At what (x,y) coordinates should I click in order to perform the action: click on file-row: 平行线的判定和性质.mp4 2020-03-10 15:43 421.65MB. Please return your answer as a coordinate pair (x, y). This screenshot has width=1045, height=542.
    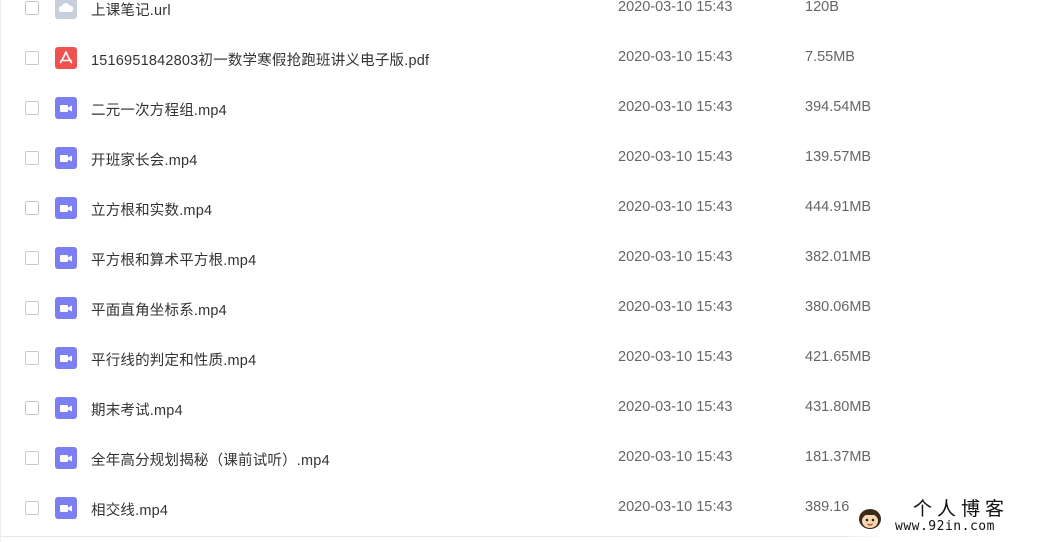
    Looking at the image, I should click on (523, 359).